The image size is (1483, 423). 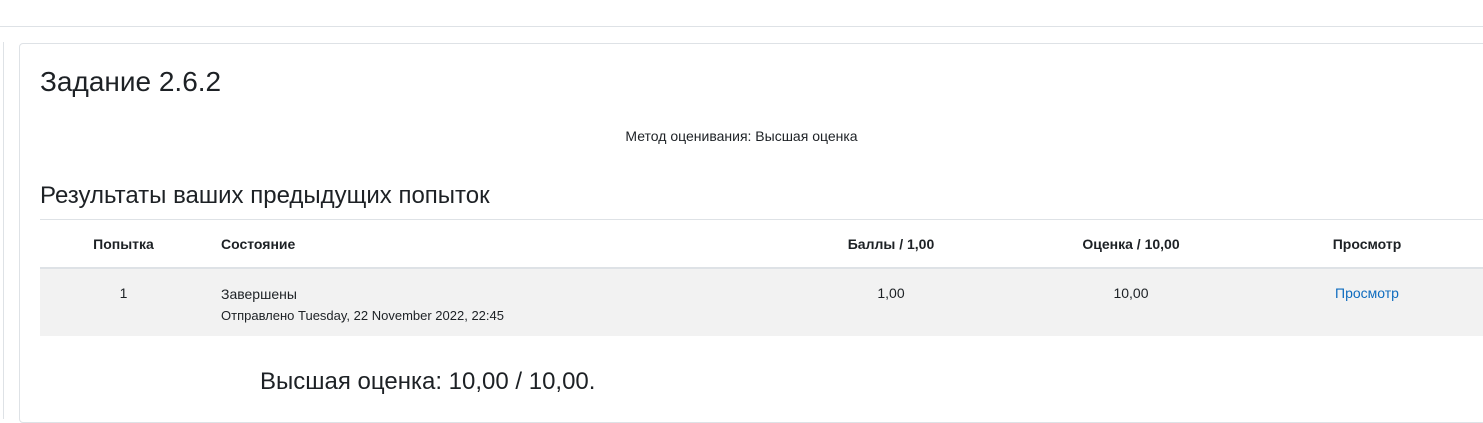 I want to click on attempt-grade-cell: 10,00, so click(x=1131, y=302).